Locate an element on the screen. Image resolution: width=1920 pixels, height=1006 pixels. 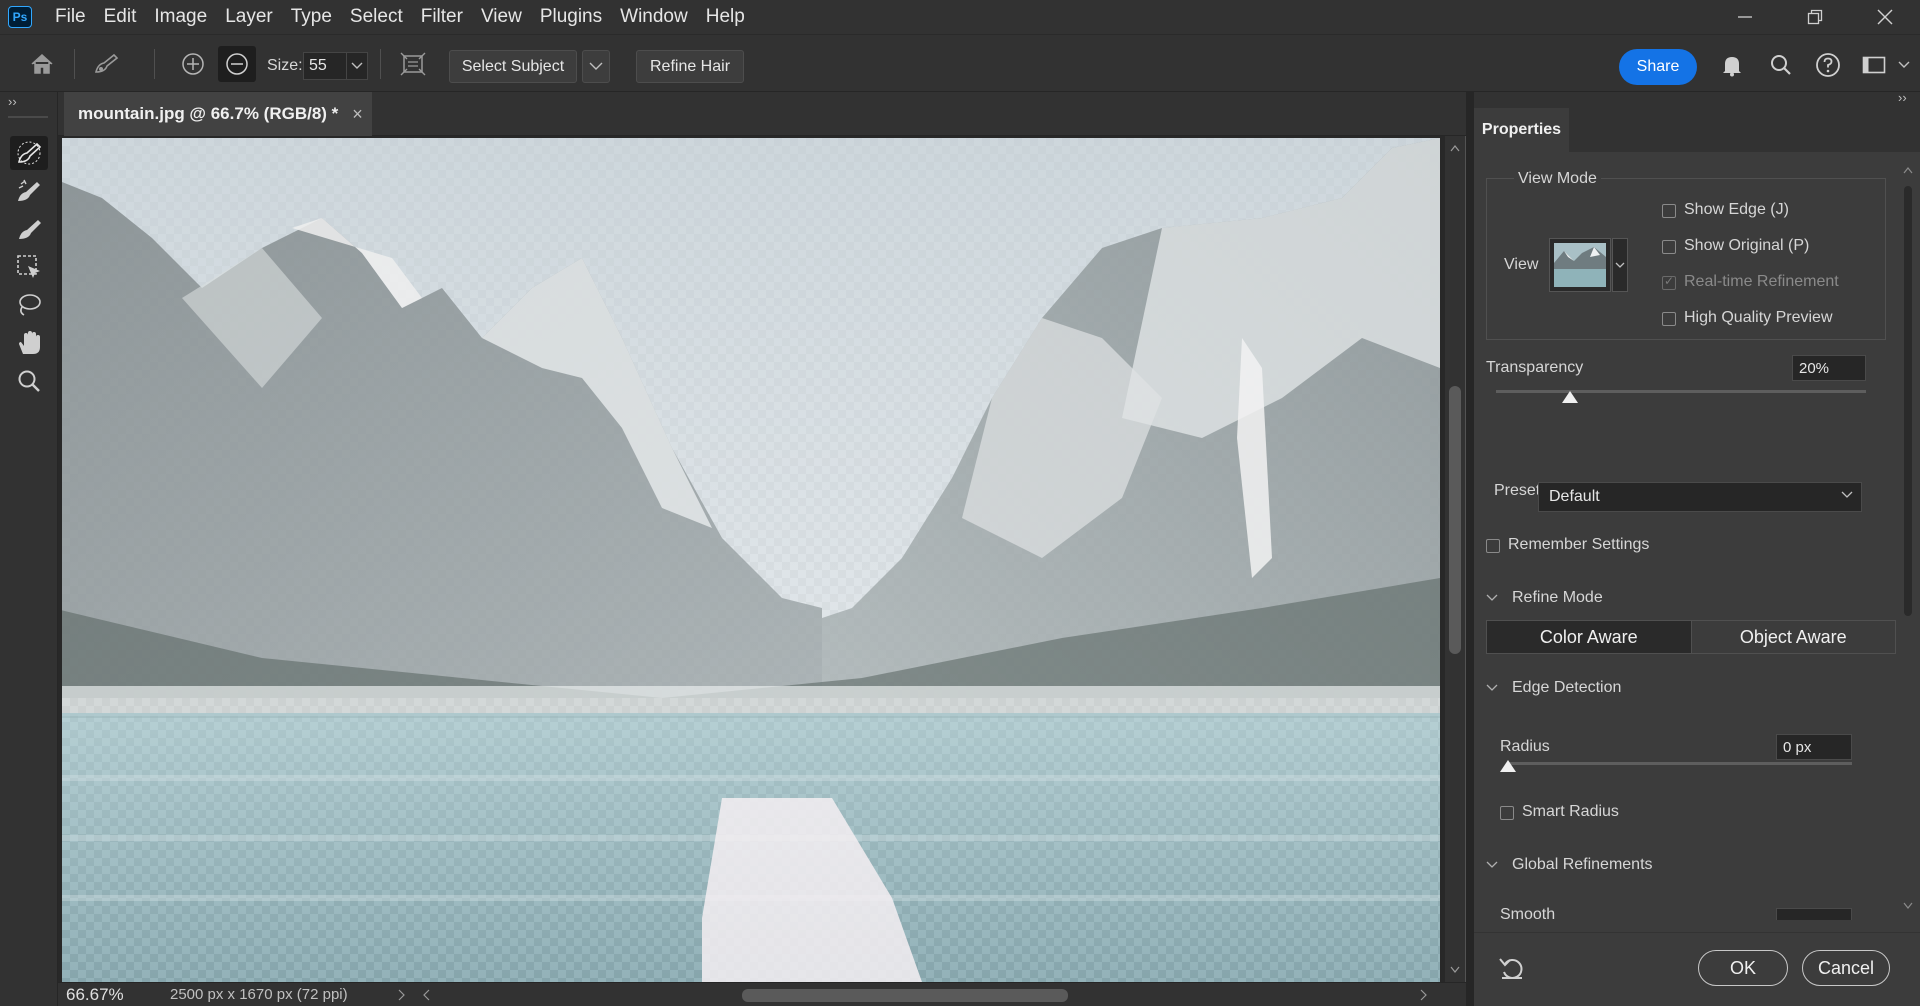
show-original-label: Show Original (P) is located at coordinates (1747, 245).